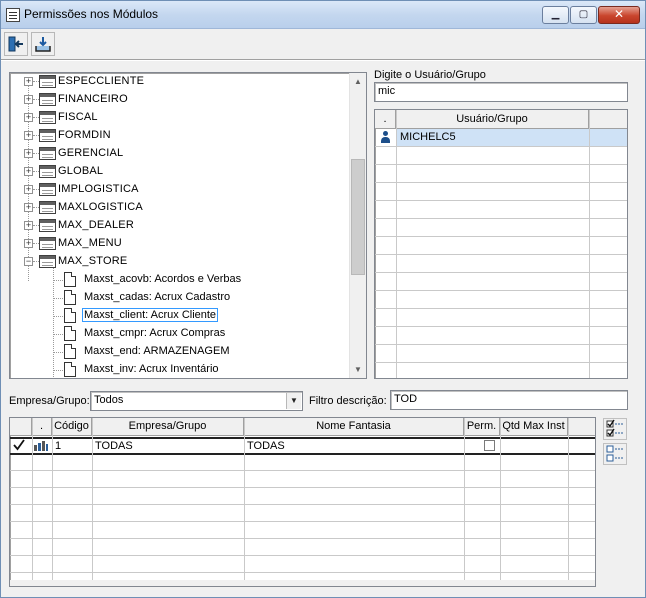 The height and width of the screenshot is (598, 646). I want to click on row-bottom-border, so click(302, 454).